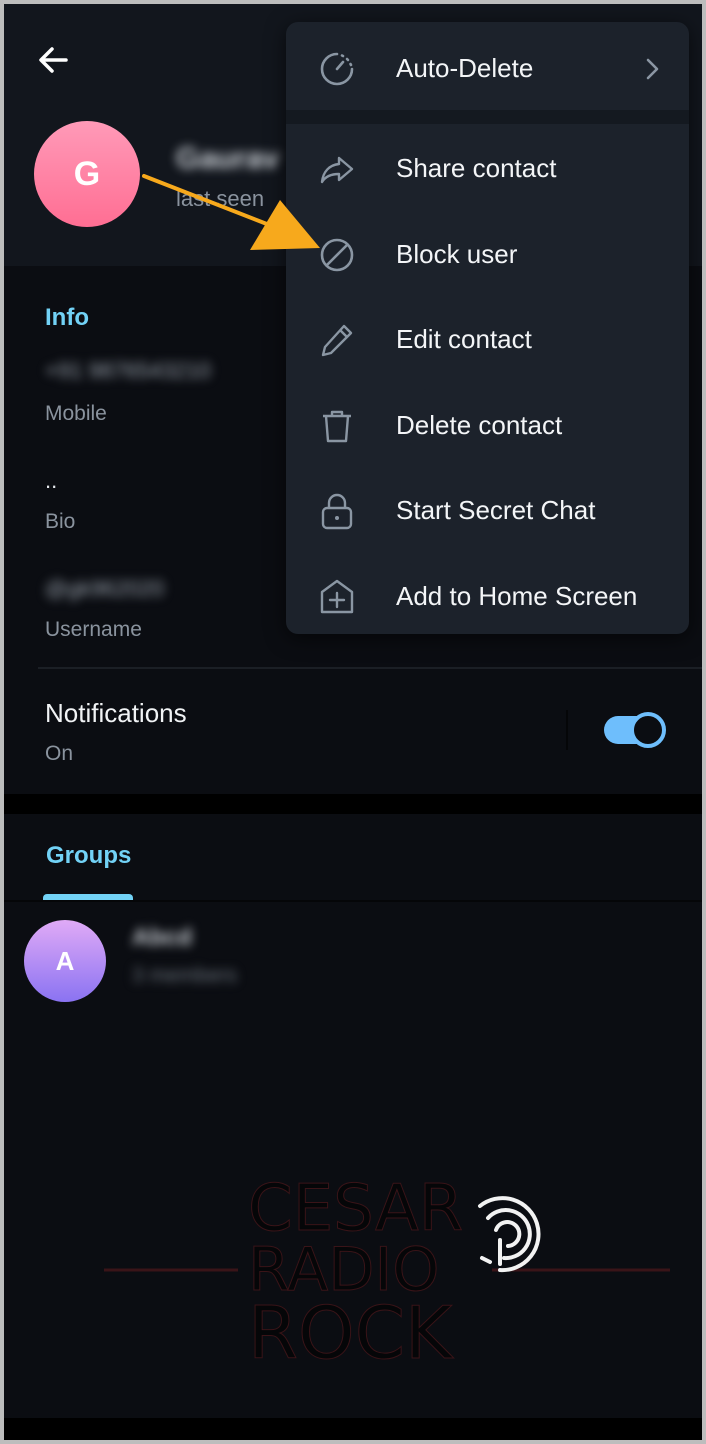  I want to click on menu-item-label: Delete contact, so click(479, 424).